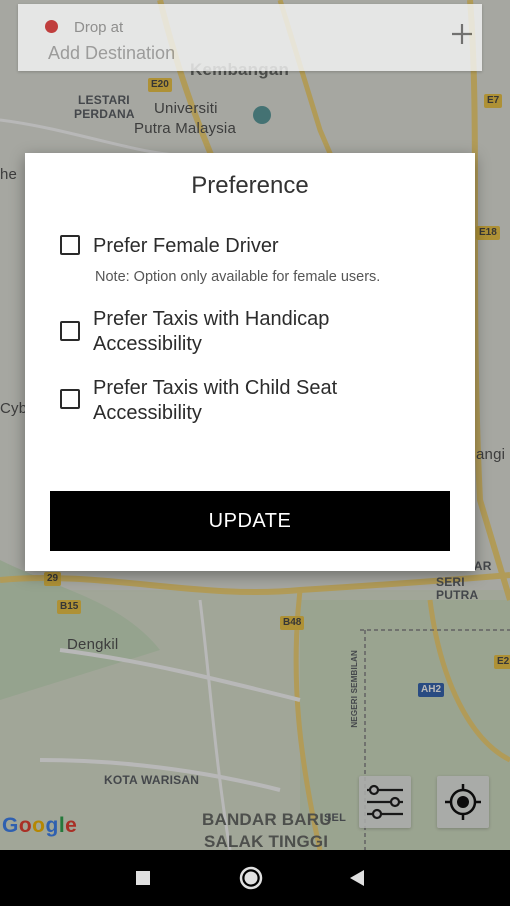 This screenshot has height=906, width=510. I want to click on drop-marker-icon, so click(51, 26).